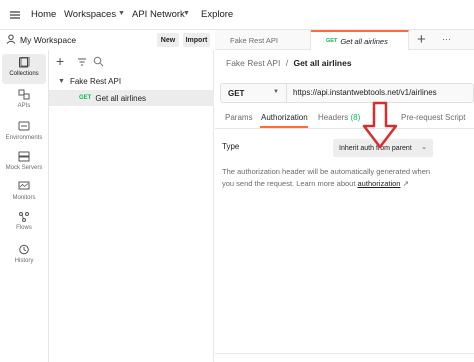  What do you see at coordinates (236, 93) in the screenshot?
I see `method-value: GET` at bounding box center [236, 93].